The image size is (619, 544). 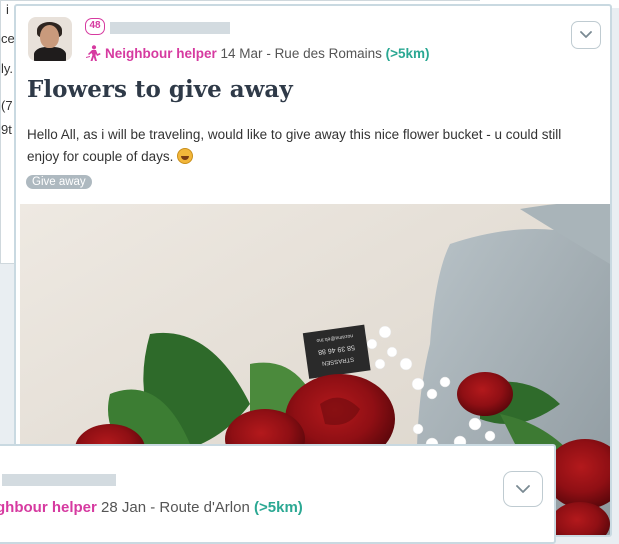 I want to click on post-location: Rue des Romains, so click(x=328, y=53).